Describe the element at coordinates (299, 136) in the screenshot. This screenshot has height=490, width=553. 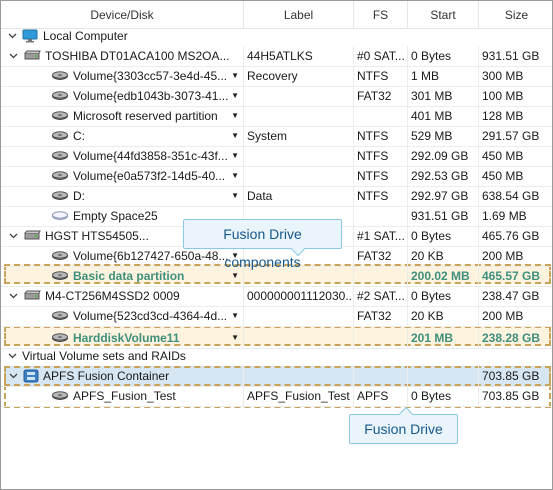
I see `label-cell: System` at that location.